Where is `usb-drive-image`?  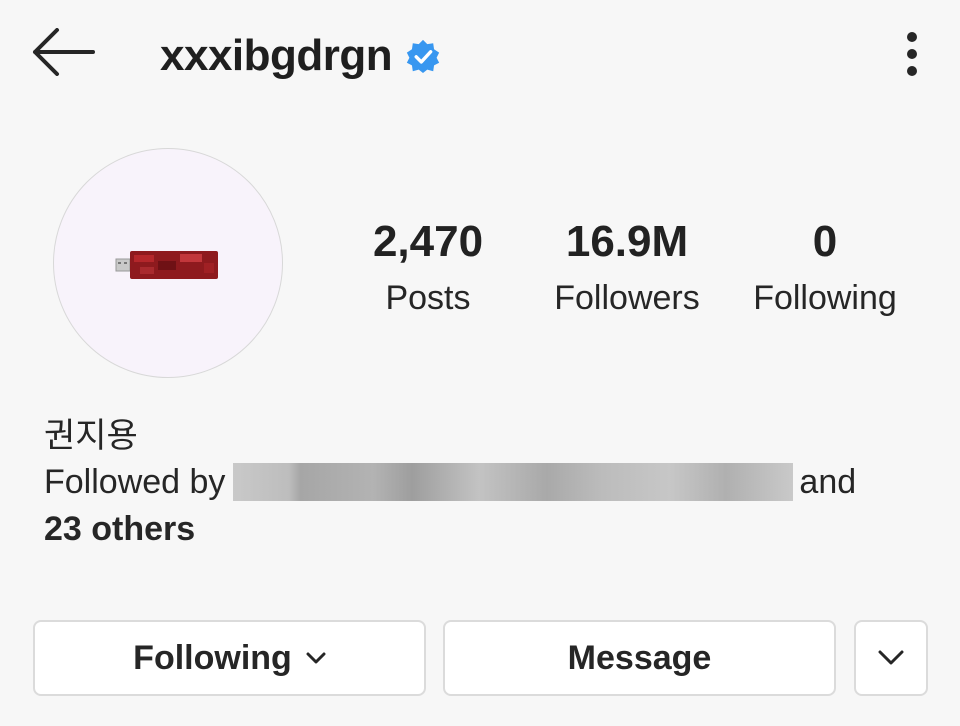
usb-drive-image is located at coordinates (166, 265).